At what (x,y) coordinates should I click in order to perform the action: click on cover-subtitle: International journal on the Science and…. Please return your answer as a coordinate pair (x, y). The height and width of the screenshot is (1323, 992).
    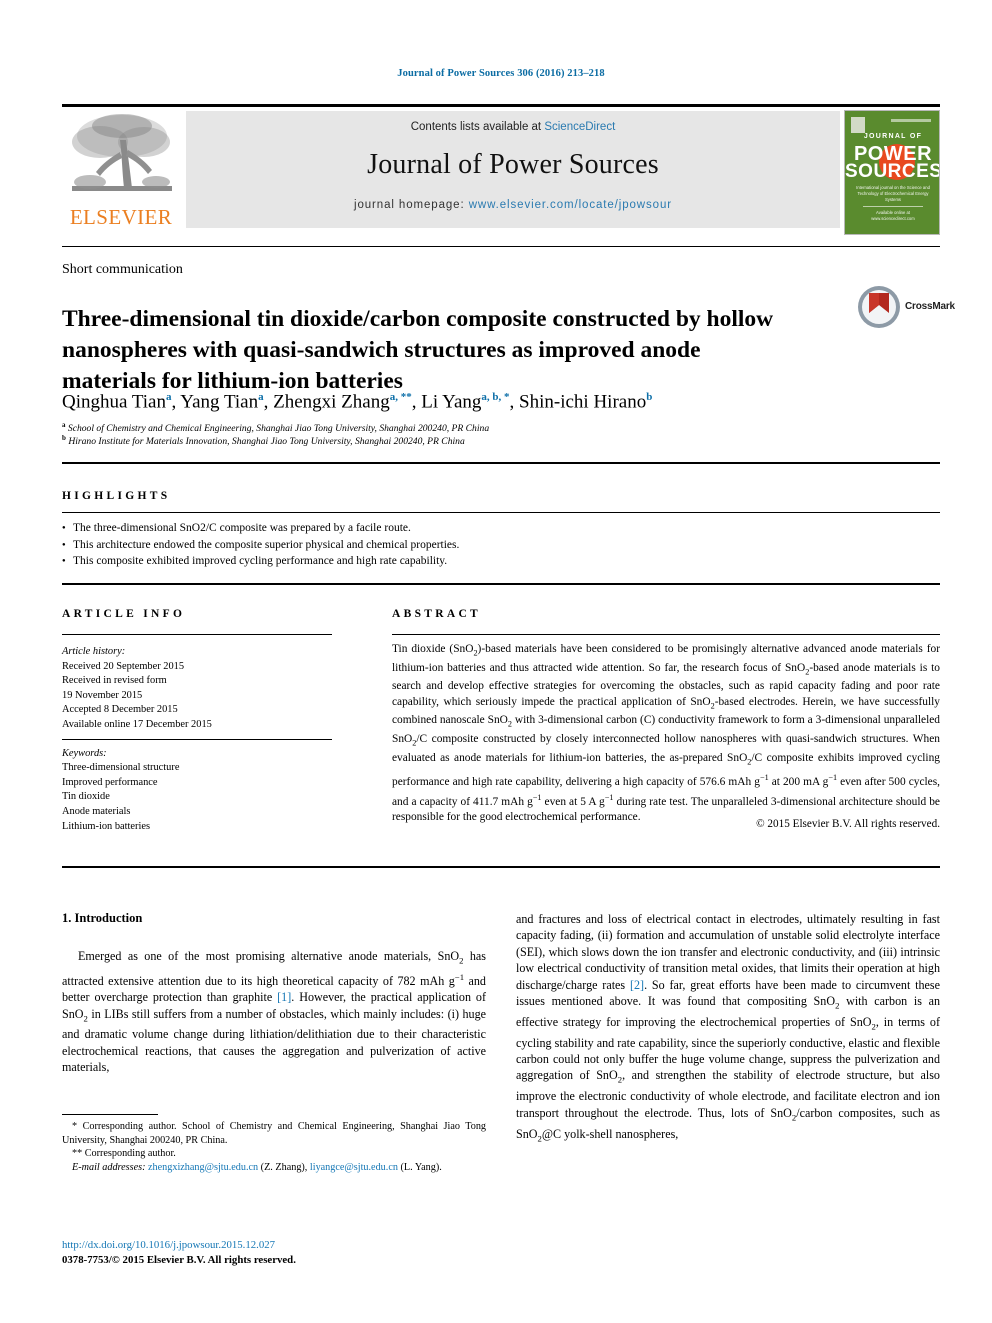
    Looking at the image, I should click on (893, 193).